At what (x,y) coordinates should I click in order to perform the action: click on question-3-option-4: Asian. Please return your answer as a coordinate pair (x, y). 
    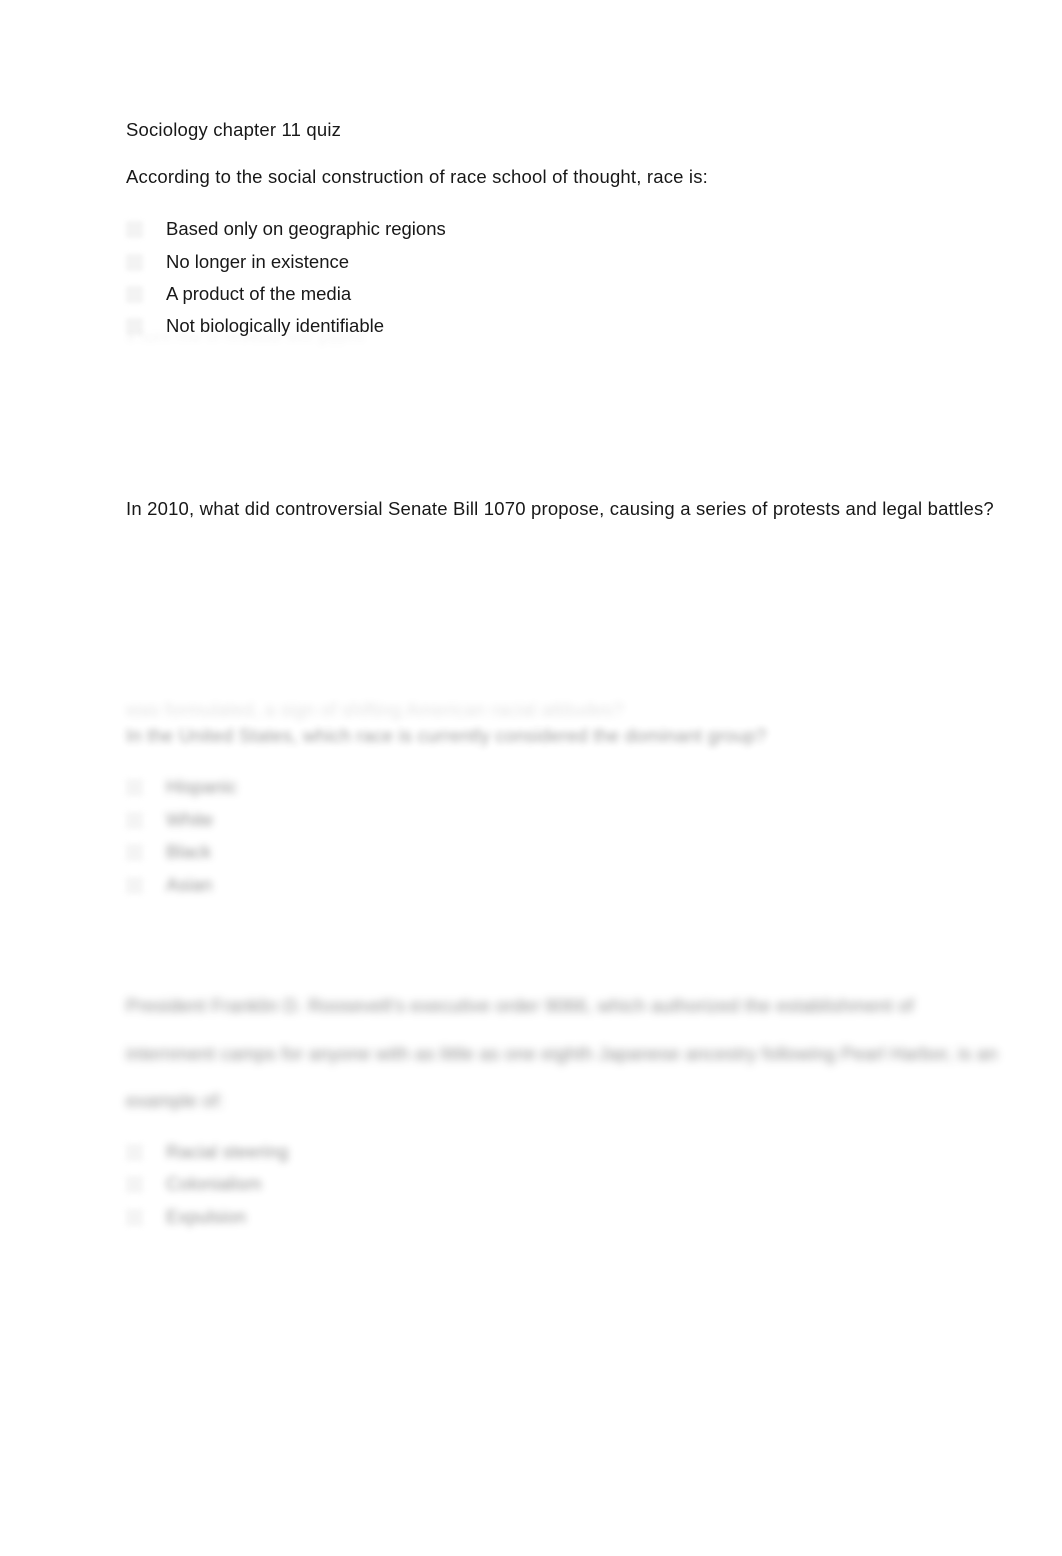
    Looking at the image, I should click on (169, 885).